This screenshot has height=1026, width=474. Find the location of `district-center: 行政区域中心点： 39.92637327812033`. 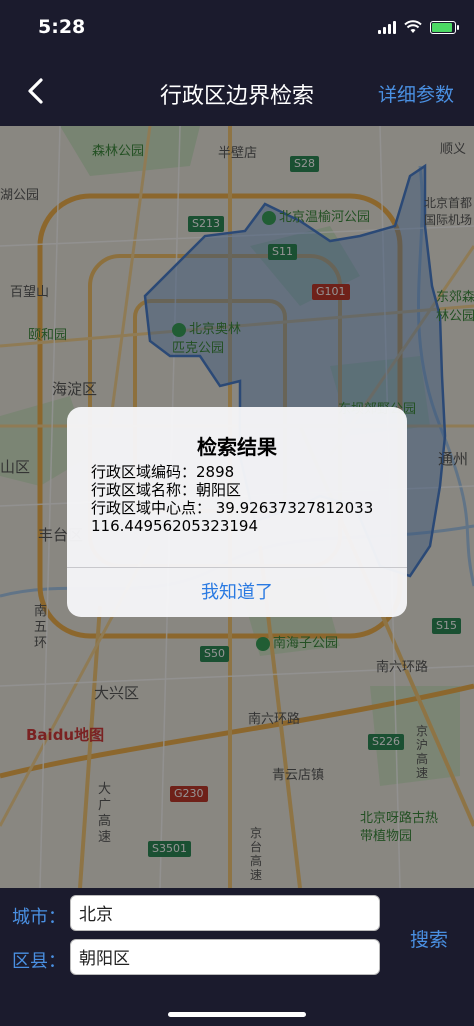

district-center: 行政区域中心点： 39.92637327812033 is located at coordinates (232, 508).